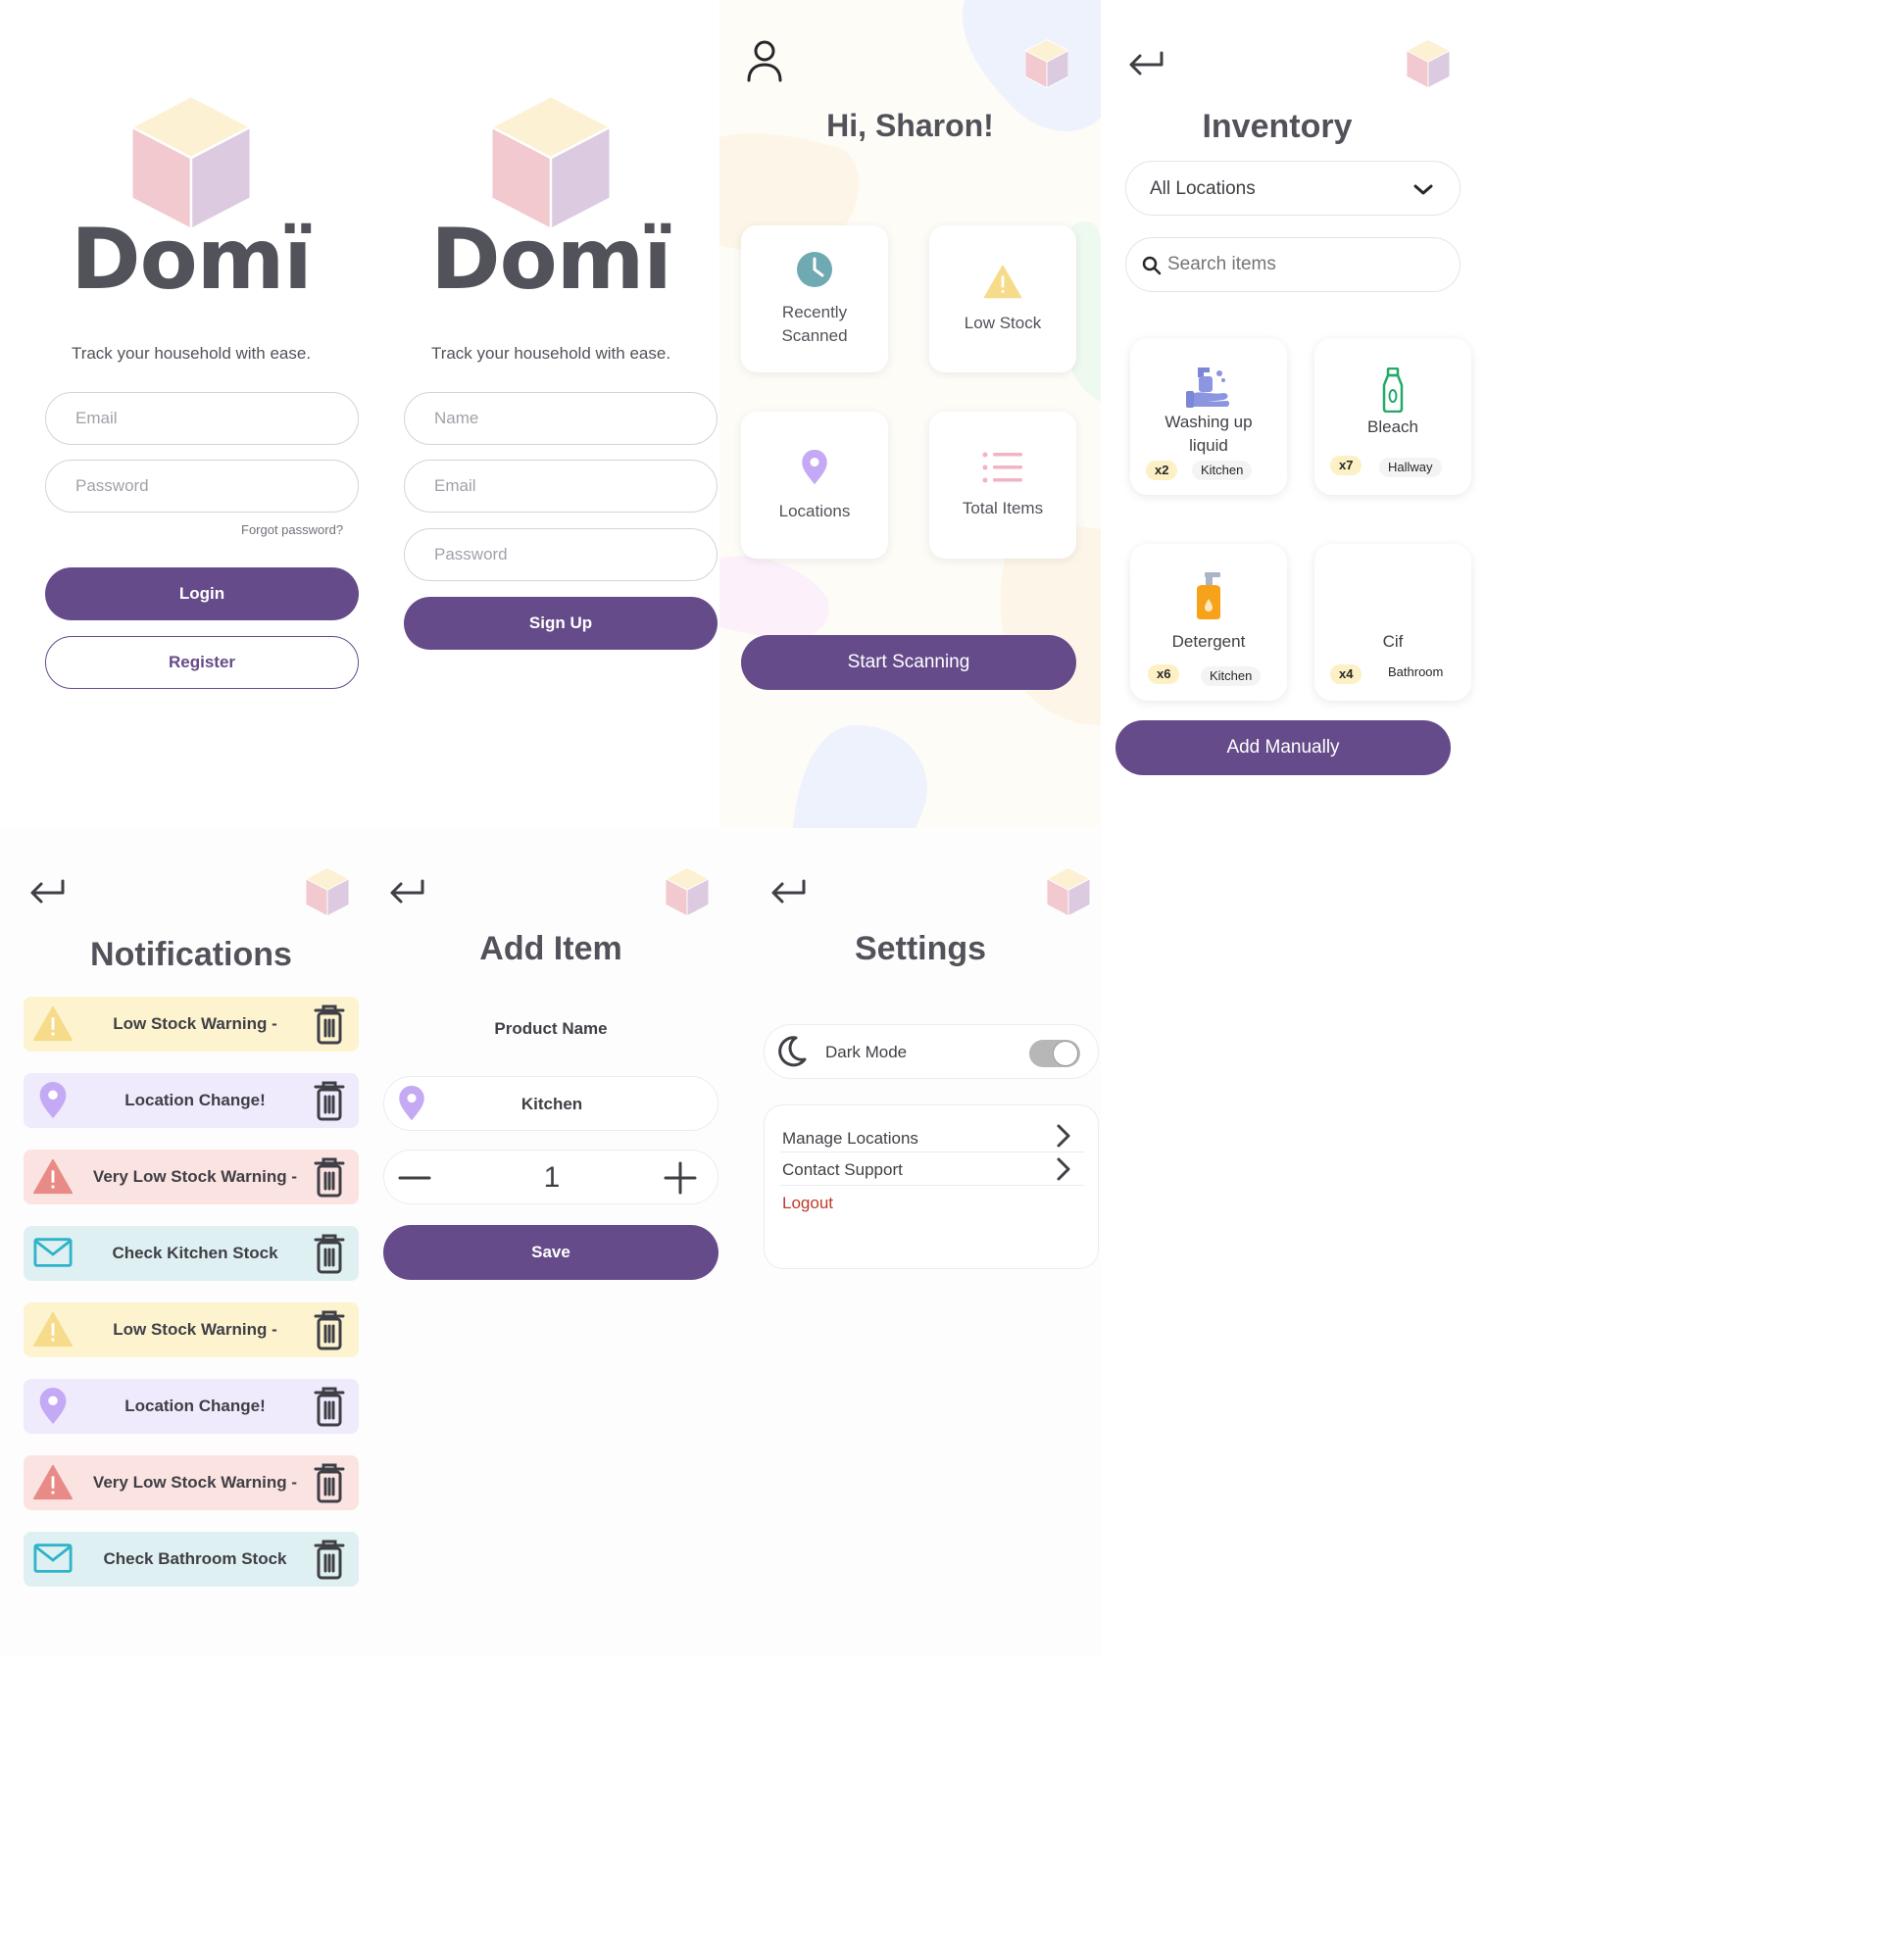 The image size is (1882, 1960). I want to click on search-input, so click(1304, 264).